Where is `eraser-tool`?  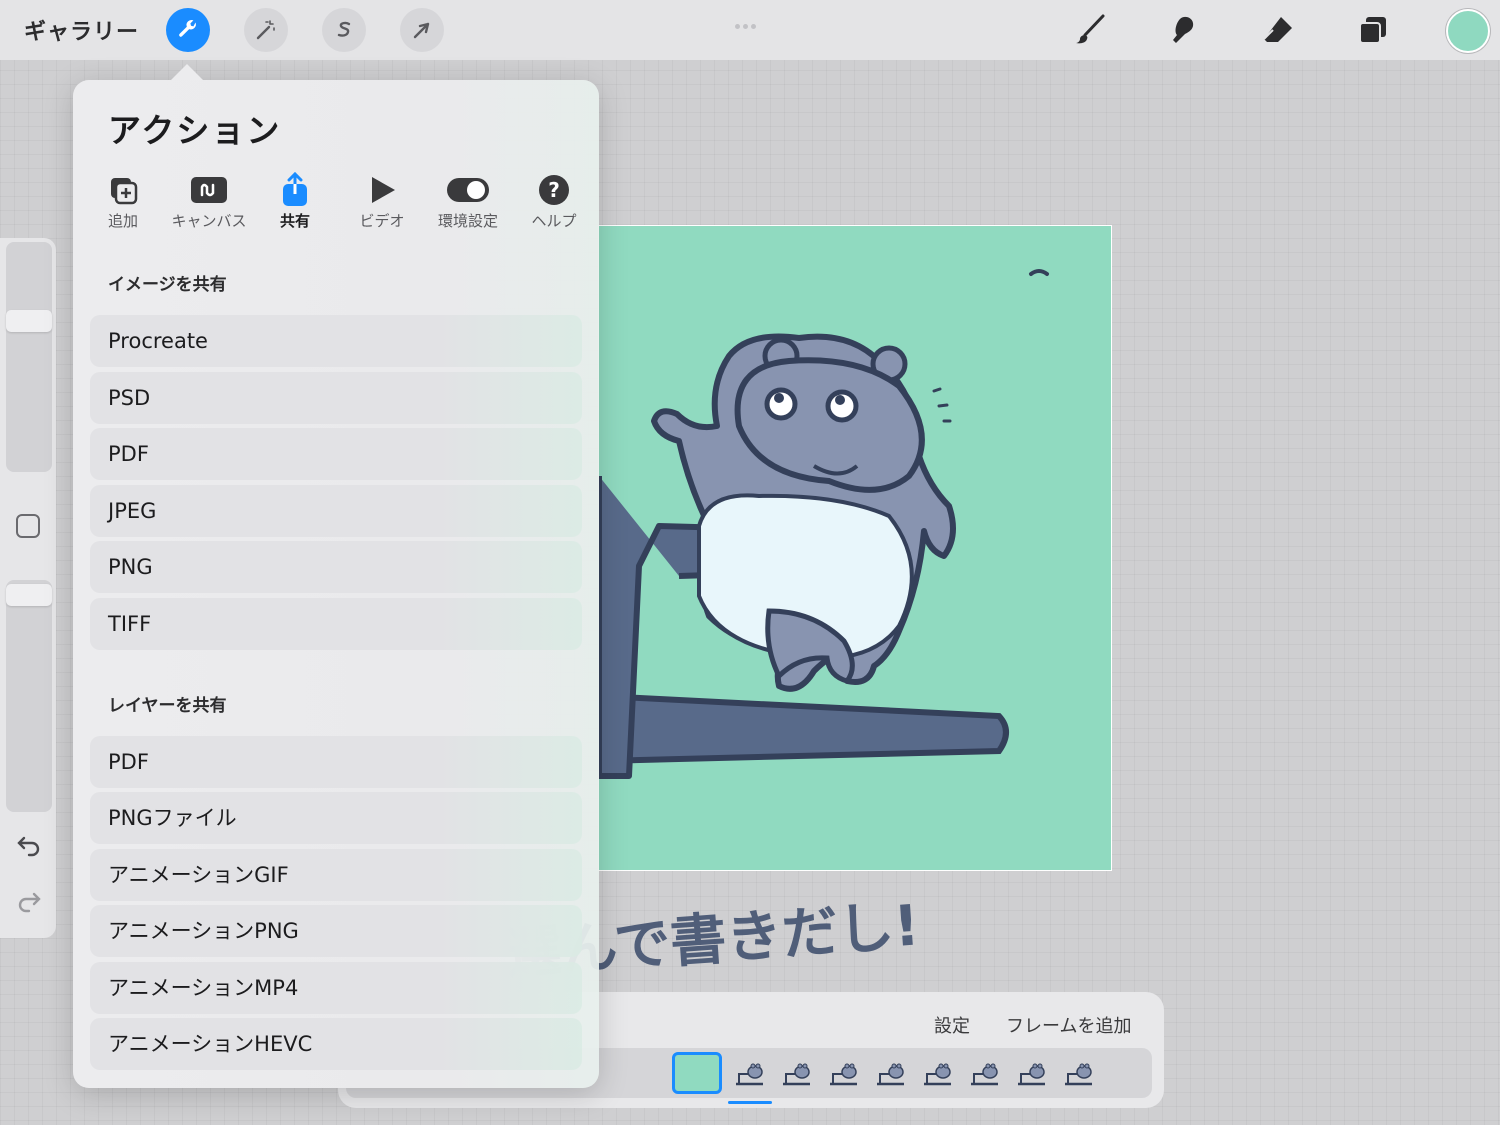 eraser-tool is located at coordinates (1278, 30).